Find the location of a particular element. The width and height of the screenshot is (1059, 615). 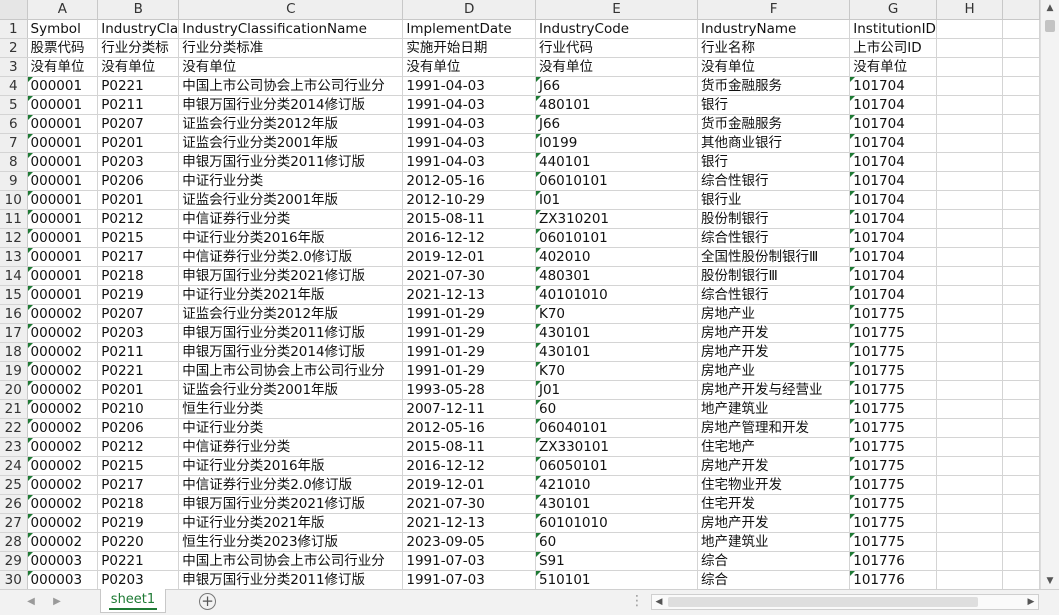

column-header-f: F is located at coordinates (774, 10).